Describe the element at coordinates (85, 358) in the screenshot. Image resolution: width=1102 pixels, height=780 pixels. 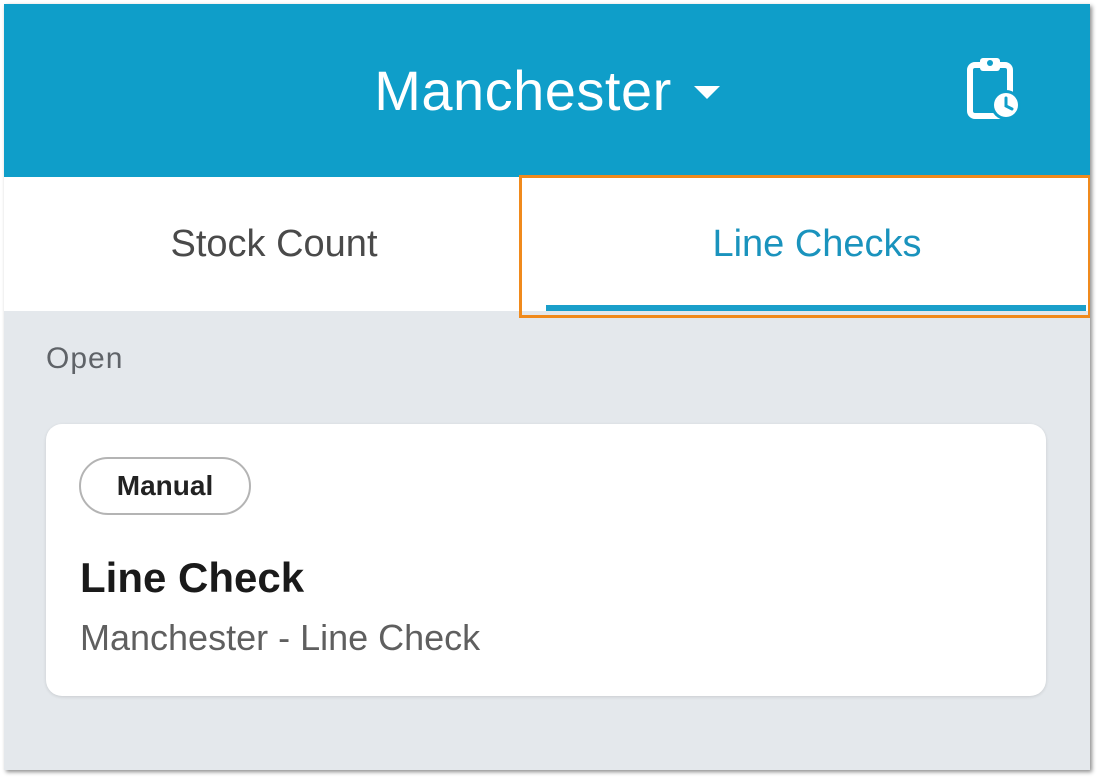
I see `section-label-open: Open` at that location.